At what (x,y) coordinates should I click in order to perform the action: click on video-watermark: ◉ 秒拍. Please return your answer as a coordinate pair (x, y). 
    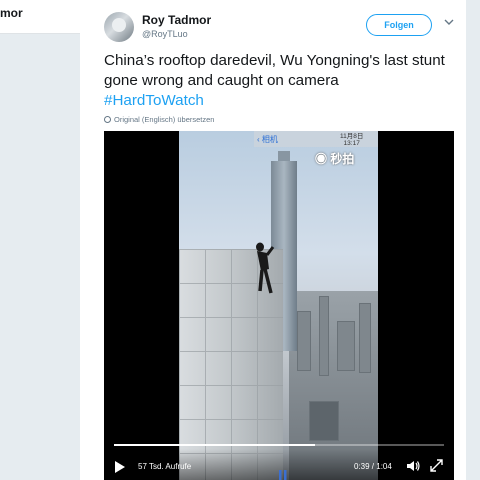
    Looking at the image, I should click on (334, 158).